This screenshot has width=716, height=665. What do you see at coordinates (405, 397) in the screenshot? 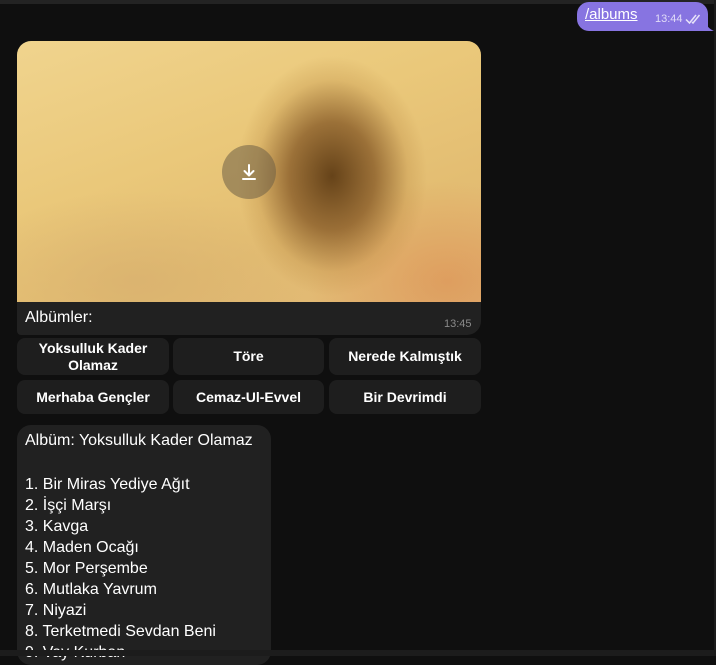
I see `album-button-bir-devrimdi: Bir Devrimdi` at bounding box center [405, 397].